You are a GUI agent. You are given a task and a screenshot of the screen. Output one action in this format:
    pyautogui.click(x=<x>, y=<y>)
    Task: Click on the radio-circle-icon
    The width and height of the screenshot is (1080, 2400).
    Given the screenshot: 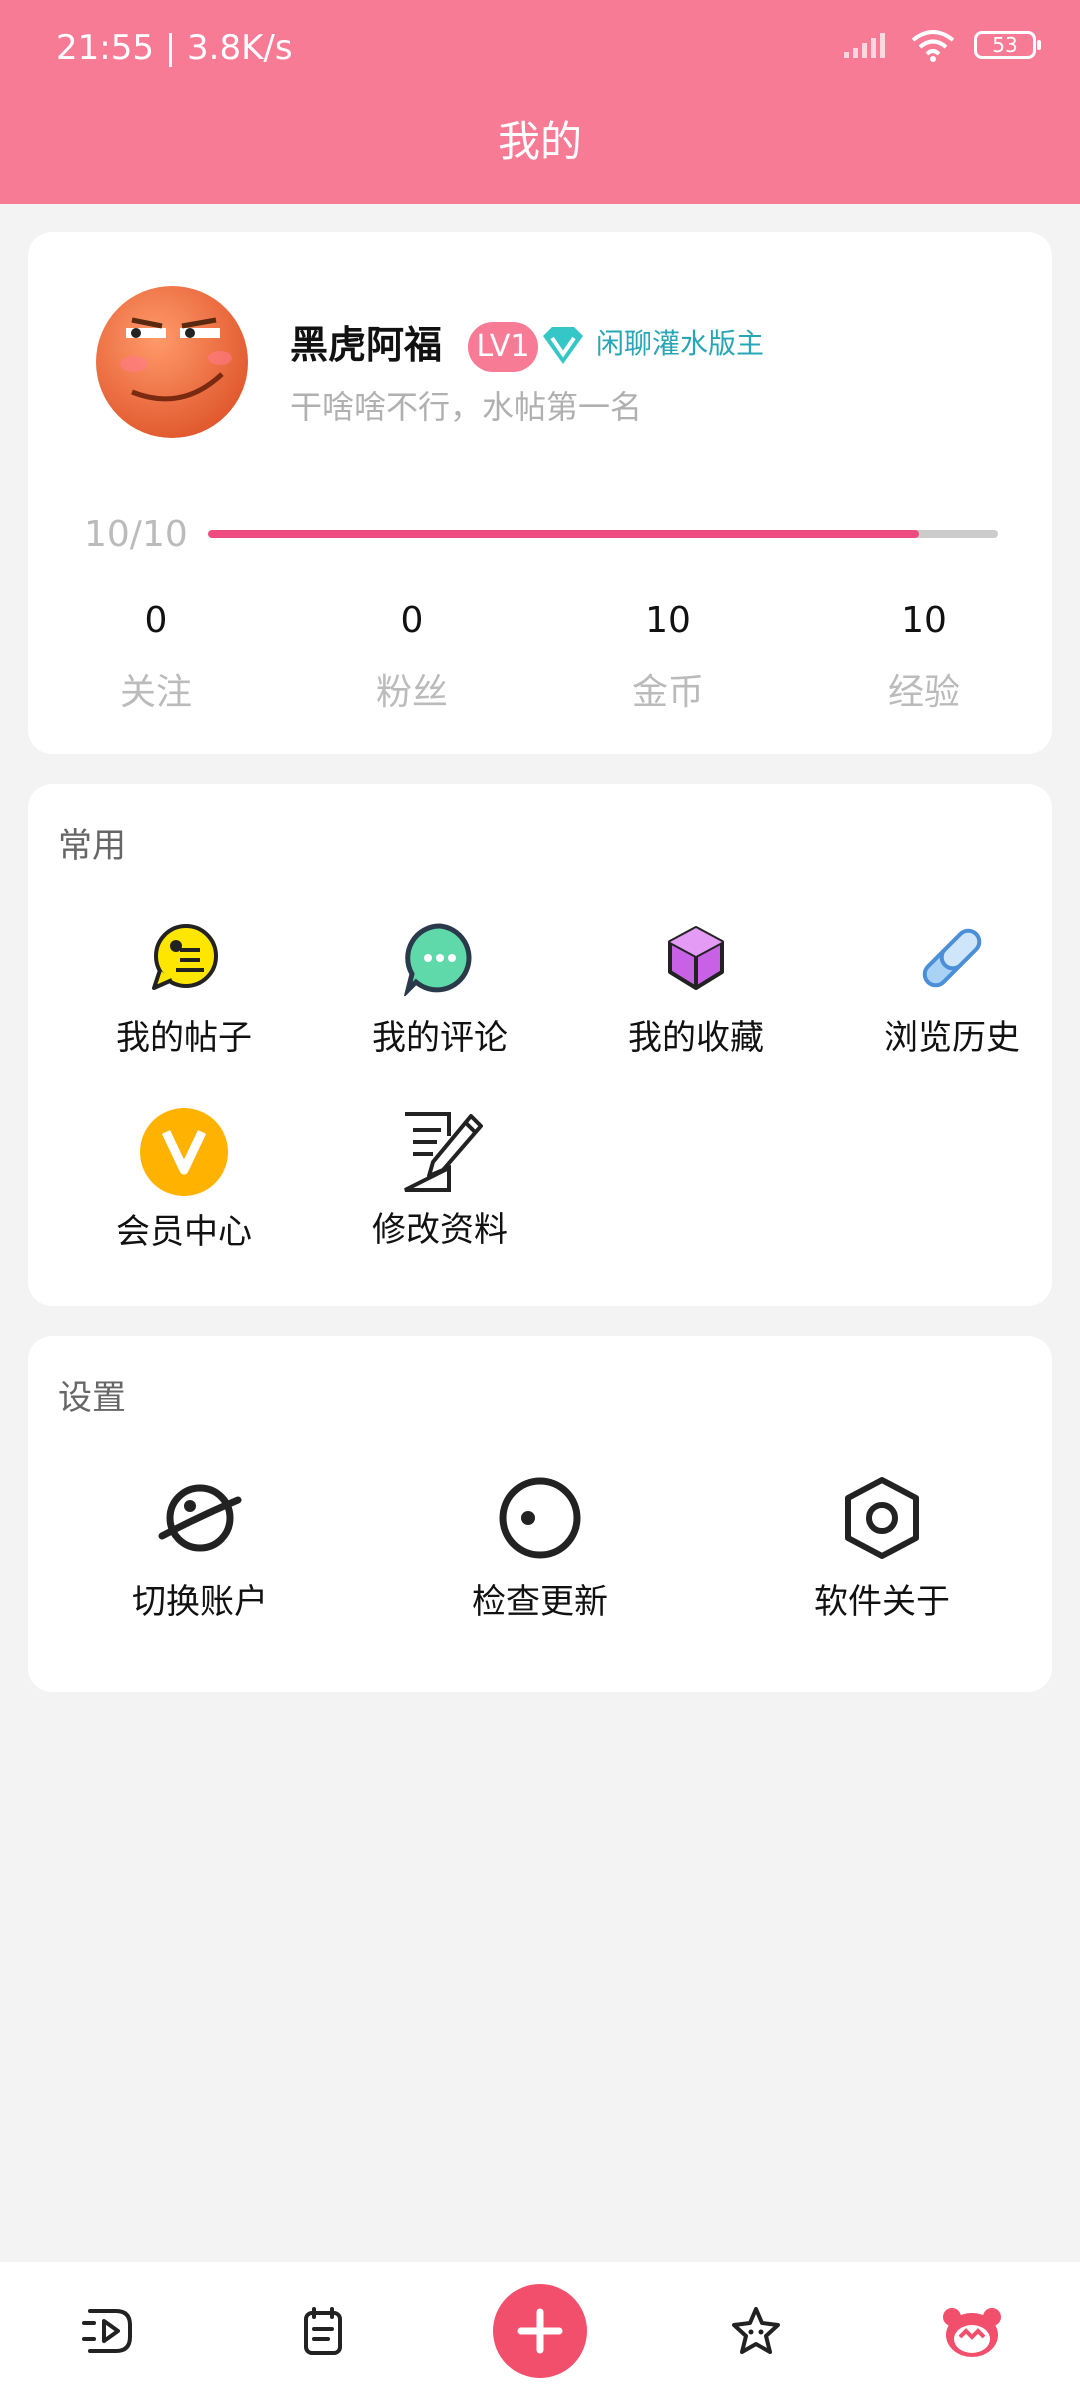 What is the action you would take?
    pyautogui.click(x=540, y=1518)
    